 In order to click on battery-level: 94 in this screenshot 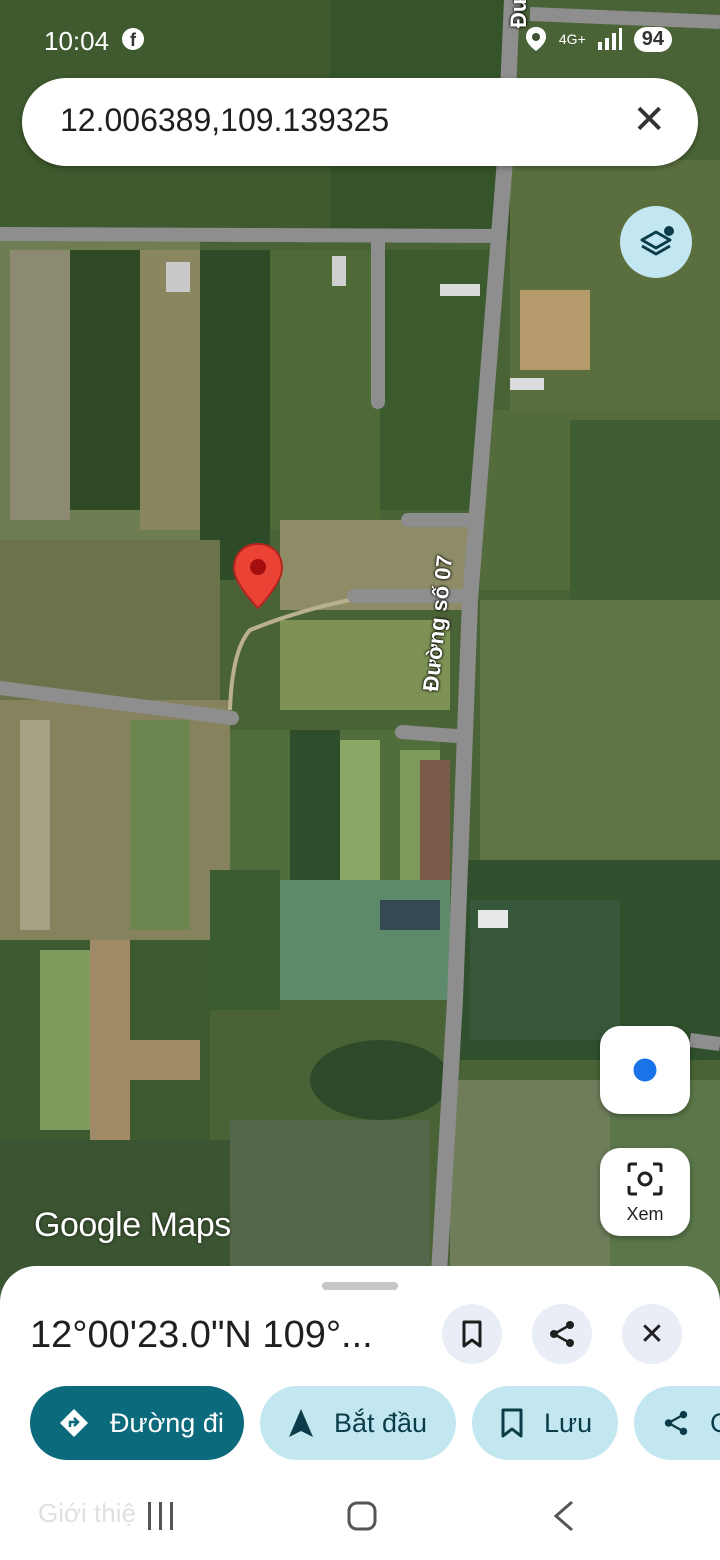, I will do `click(652, 39)`.